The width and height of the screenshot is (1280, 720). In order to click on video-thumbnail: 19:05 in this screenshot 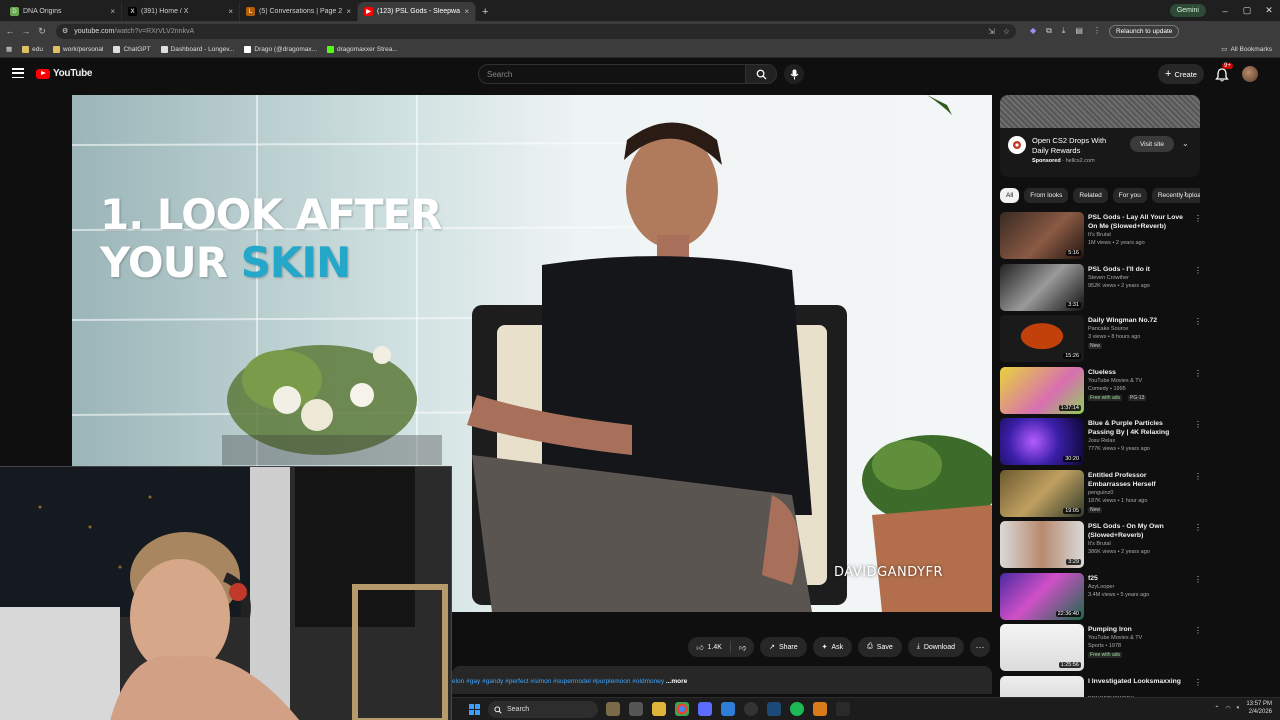, I will do `click(1042, 493)`.